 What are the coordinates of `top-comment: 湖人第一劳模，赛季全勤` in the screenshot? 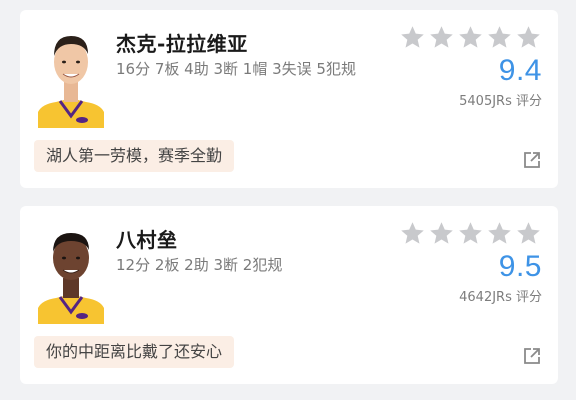 It's located at (134, 156).